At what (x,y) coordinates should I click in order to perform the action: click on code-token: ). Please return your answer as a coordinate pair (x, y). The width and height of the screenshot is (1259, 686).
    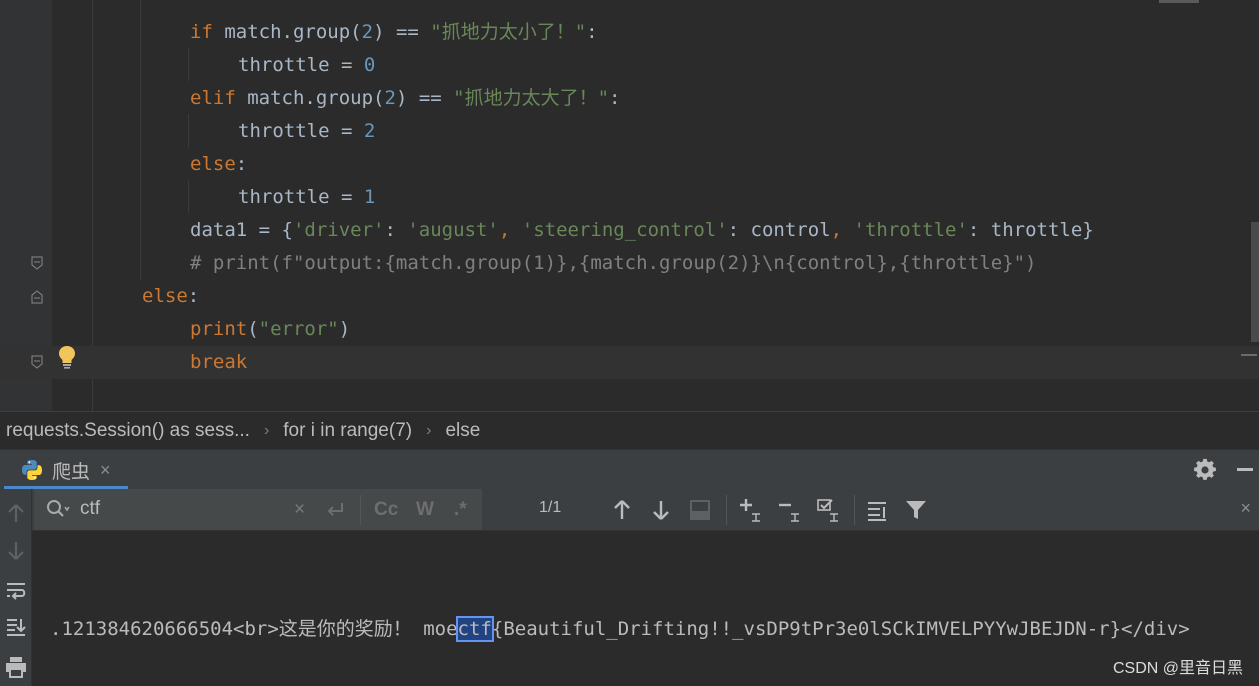
    Looking at the image, I should click on (344, 329).